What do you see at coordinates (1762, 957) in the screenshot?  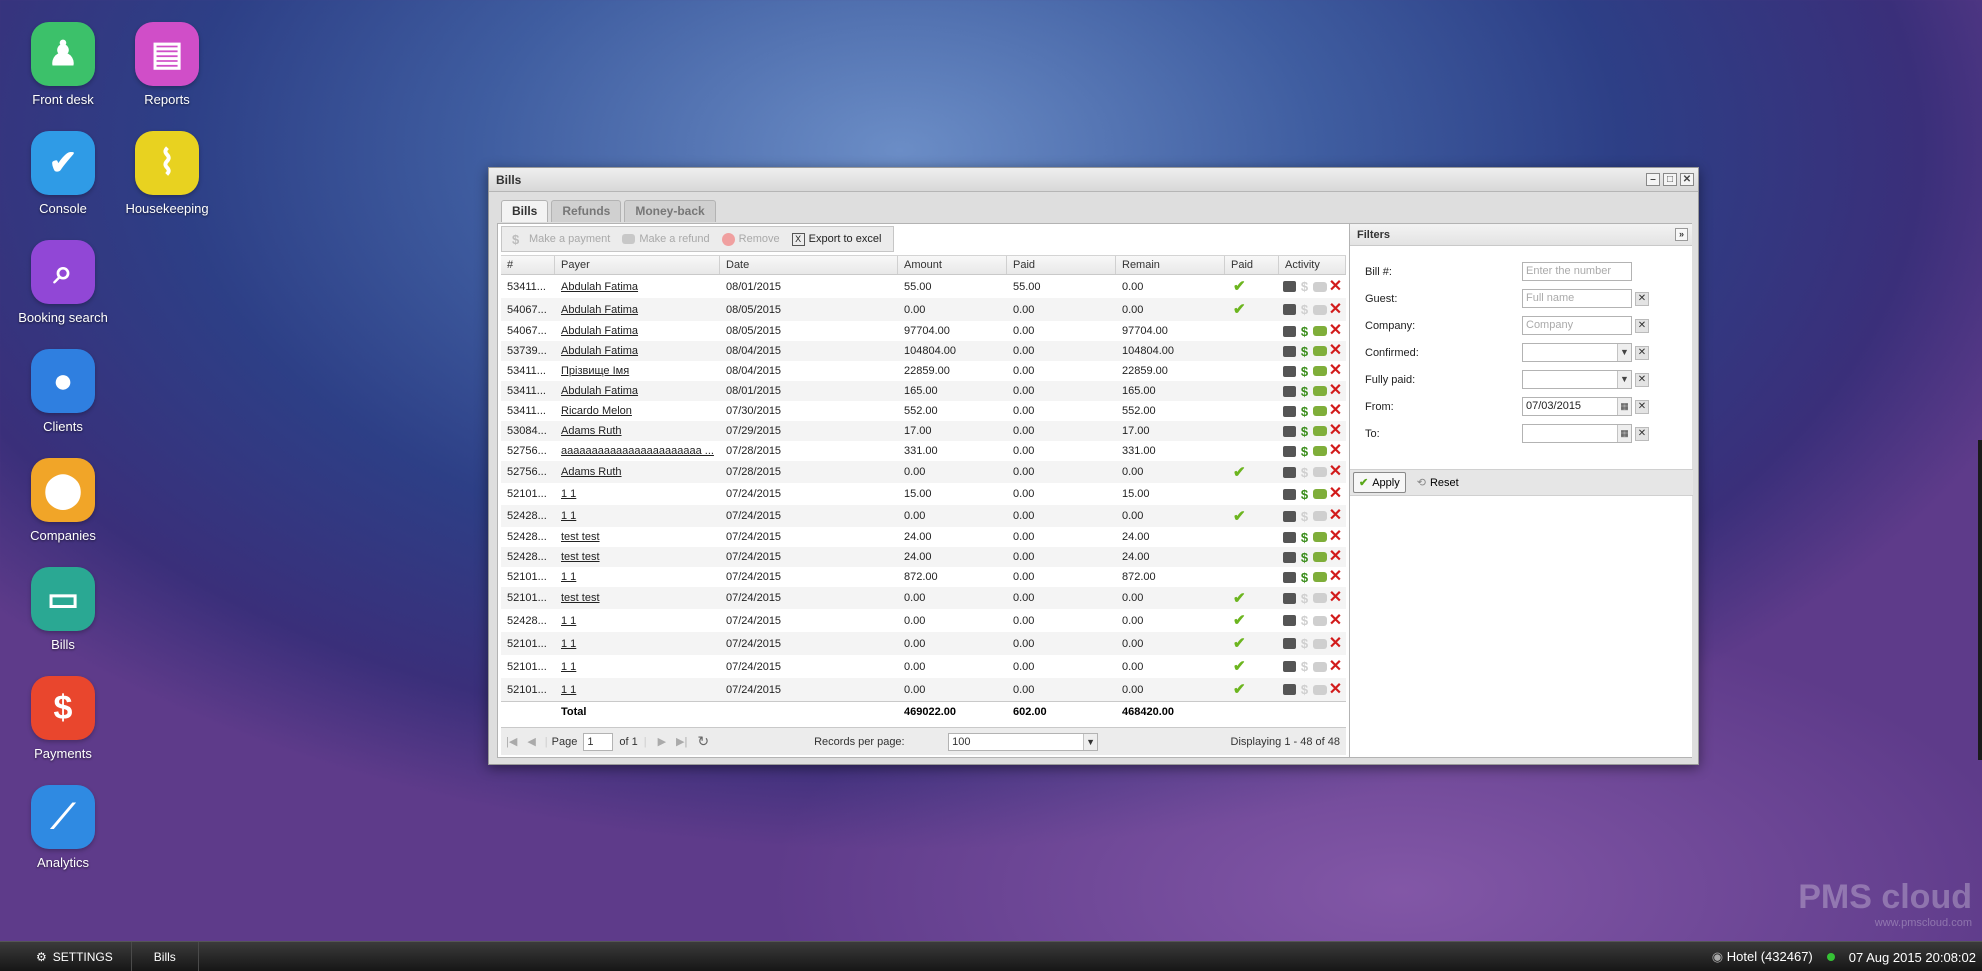 I see `hotel-selector: ◉ Hotel (432467)` at bounding box center [1762, 957].